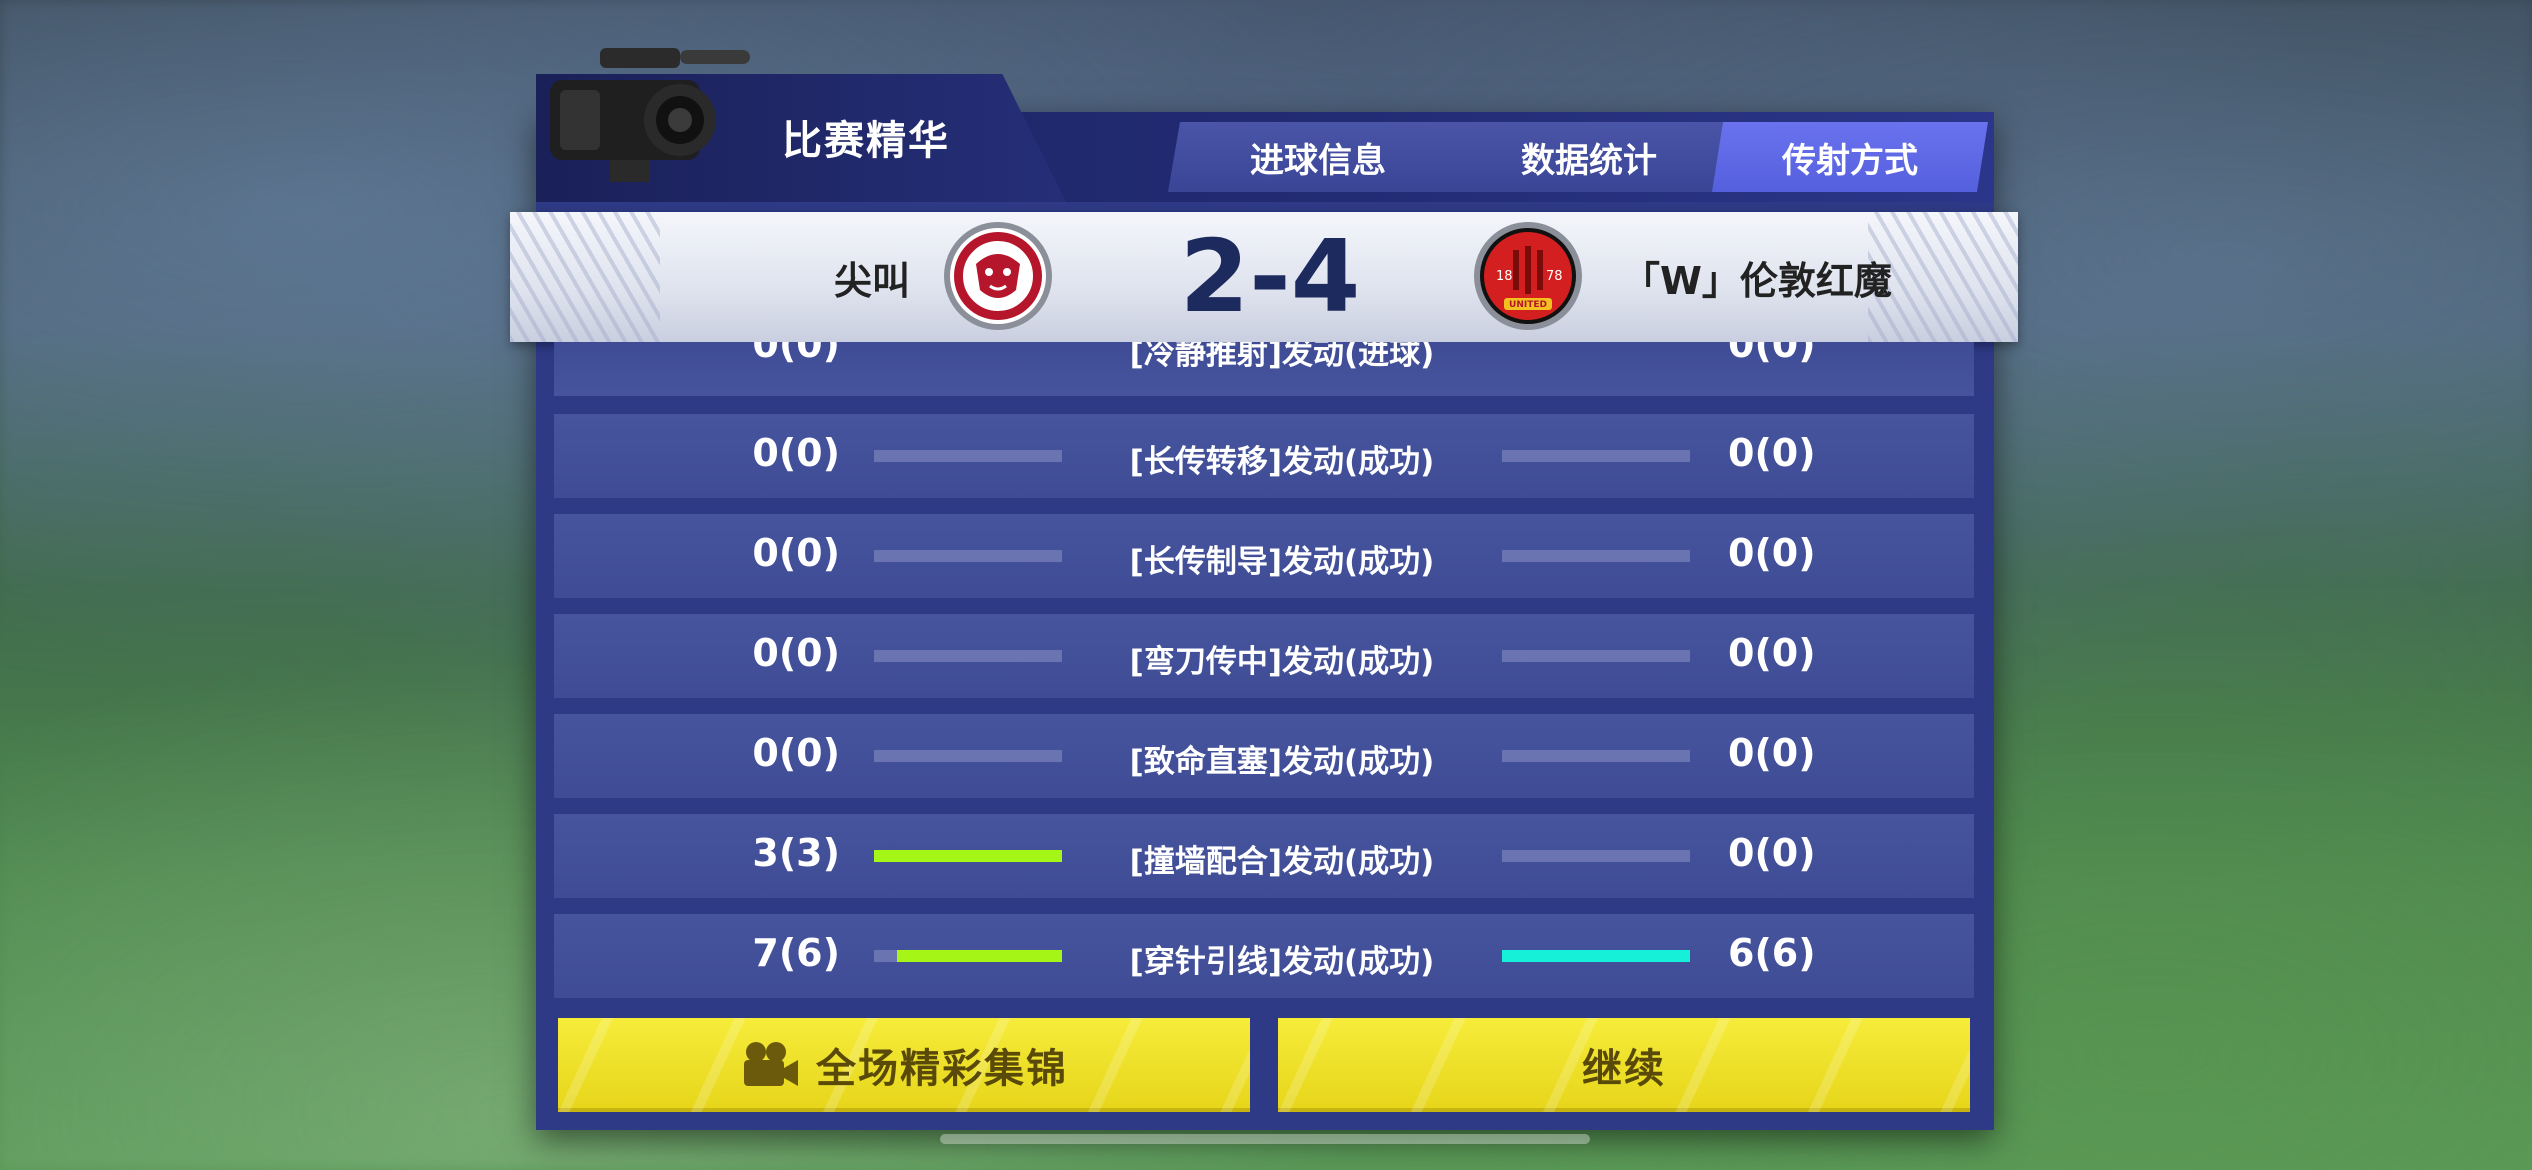 The width and height of the screenshot is (2532, 1170). I want to click on stat-label: [长传转移]发动(成功), so click(1282, 462).